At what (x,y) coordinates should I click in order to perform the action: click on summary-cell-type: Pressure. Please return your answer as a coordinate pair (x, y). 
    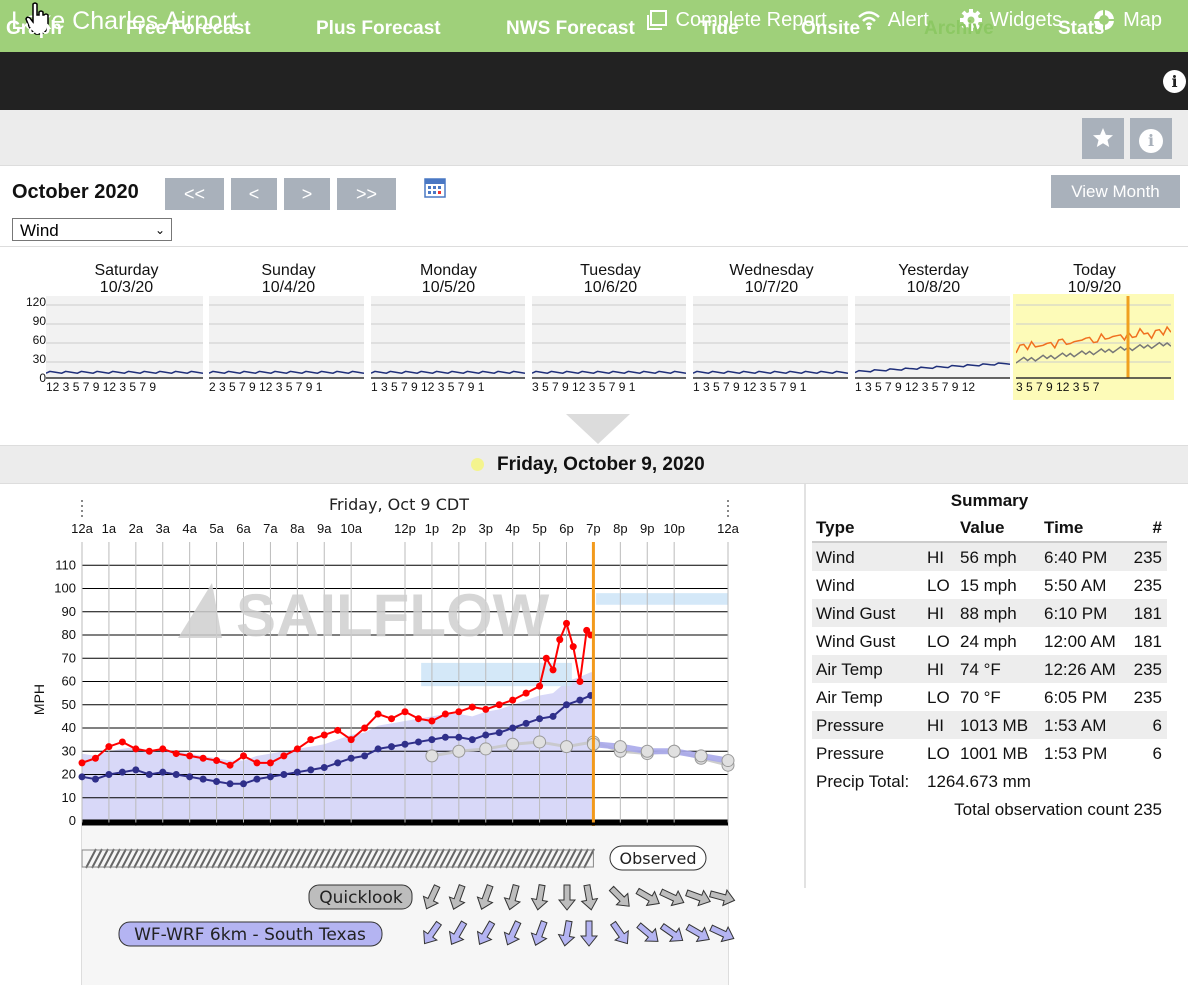
    Looking at the image, I should click on (850, 753).